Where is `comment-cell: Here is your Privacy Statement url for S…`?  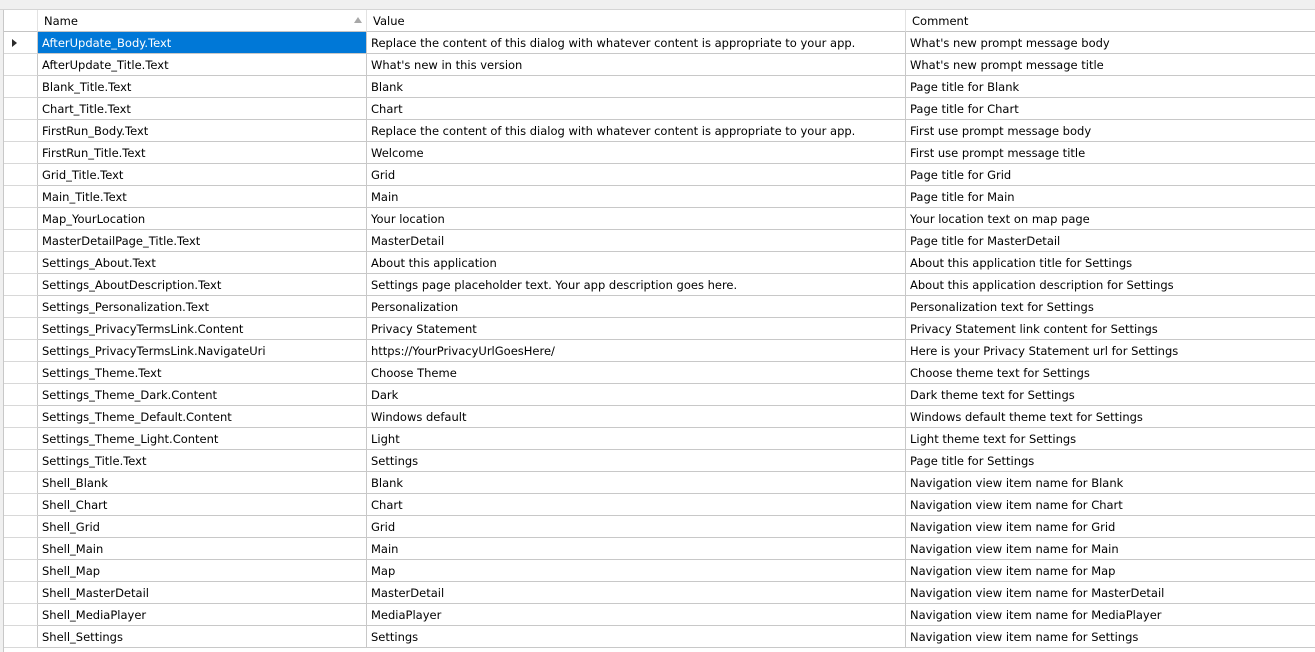 comment-cell: Here is your Privacy Statement url for S… is located at coordinates (1110, 351).